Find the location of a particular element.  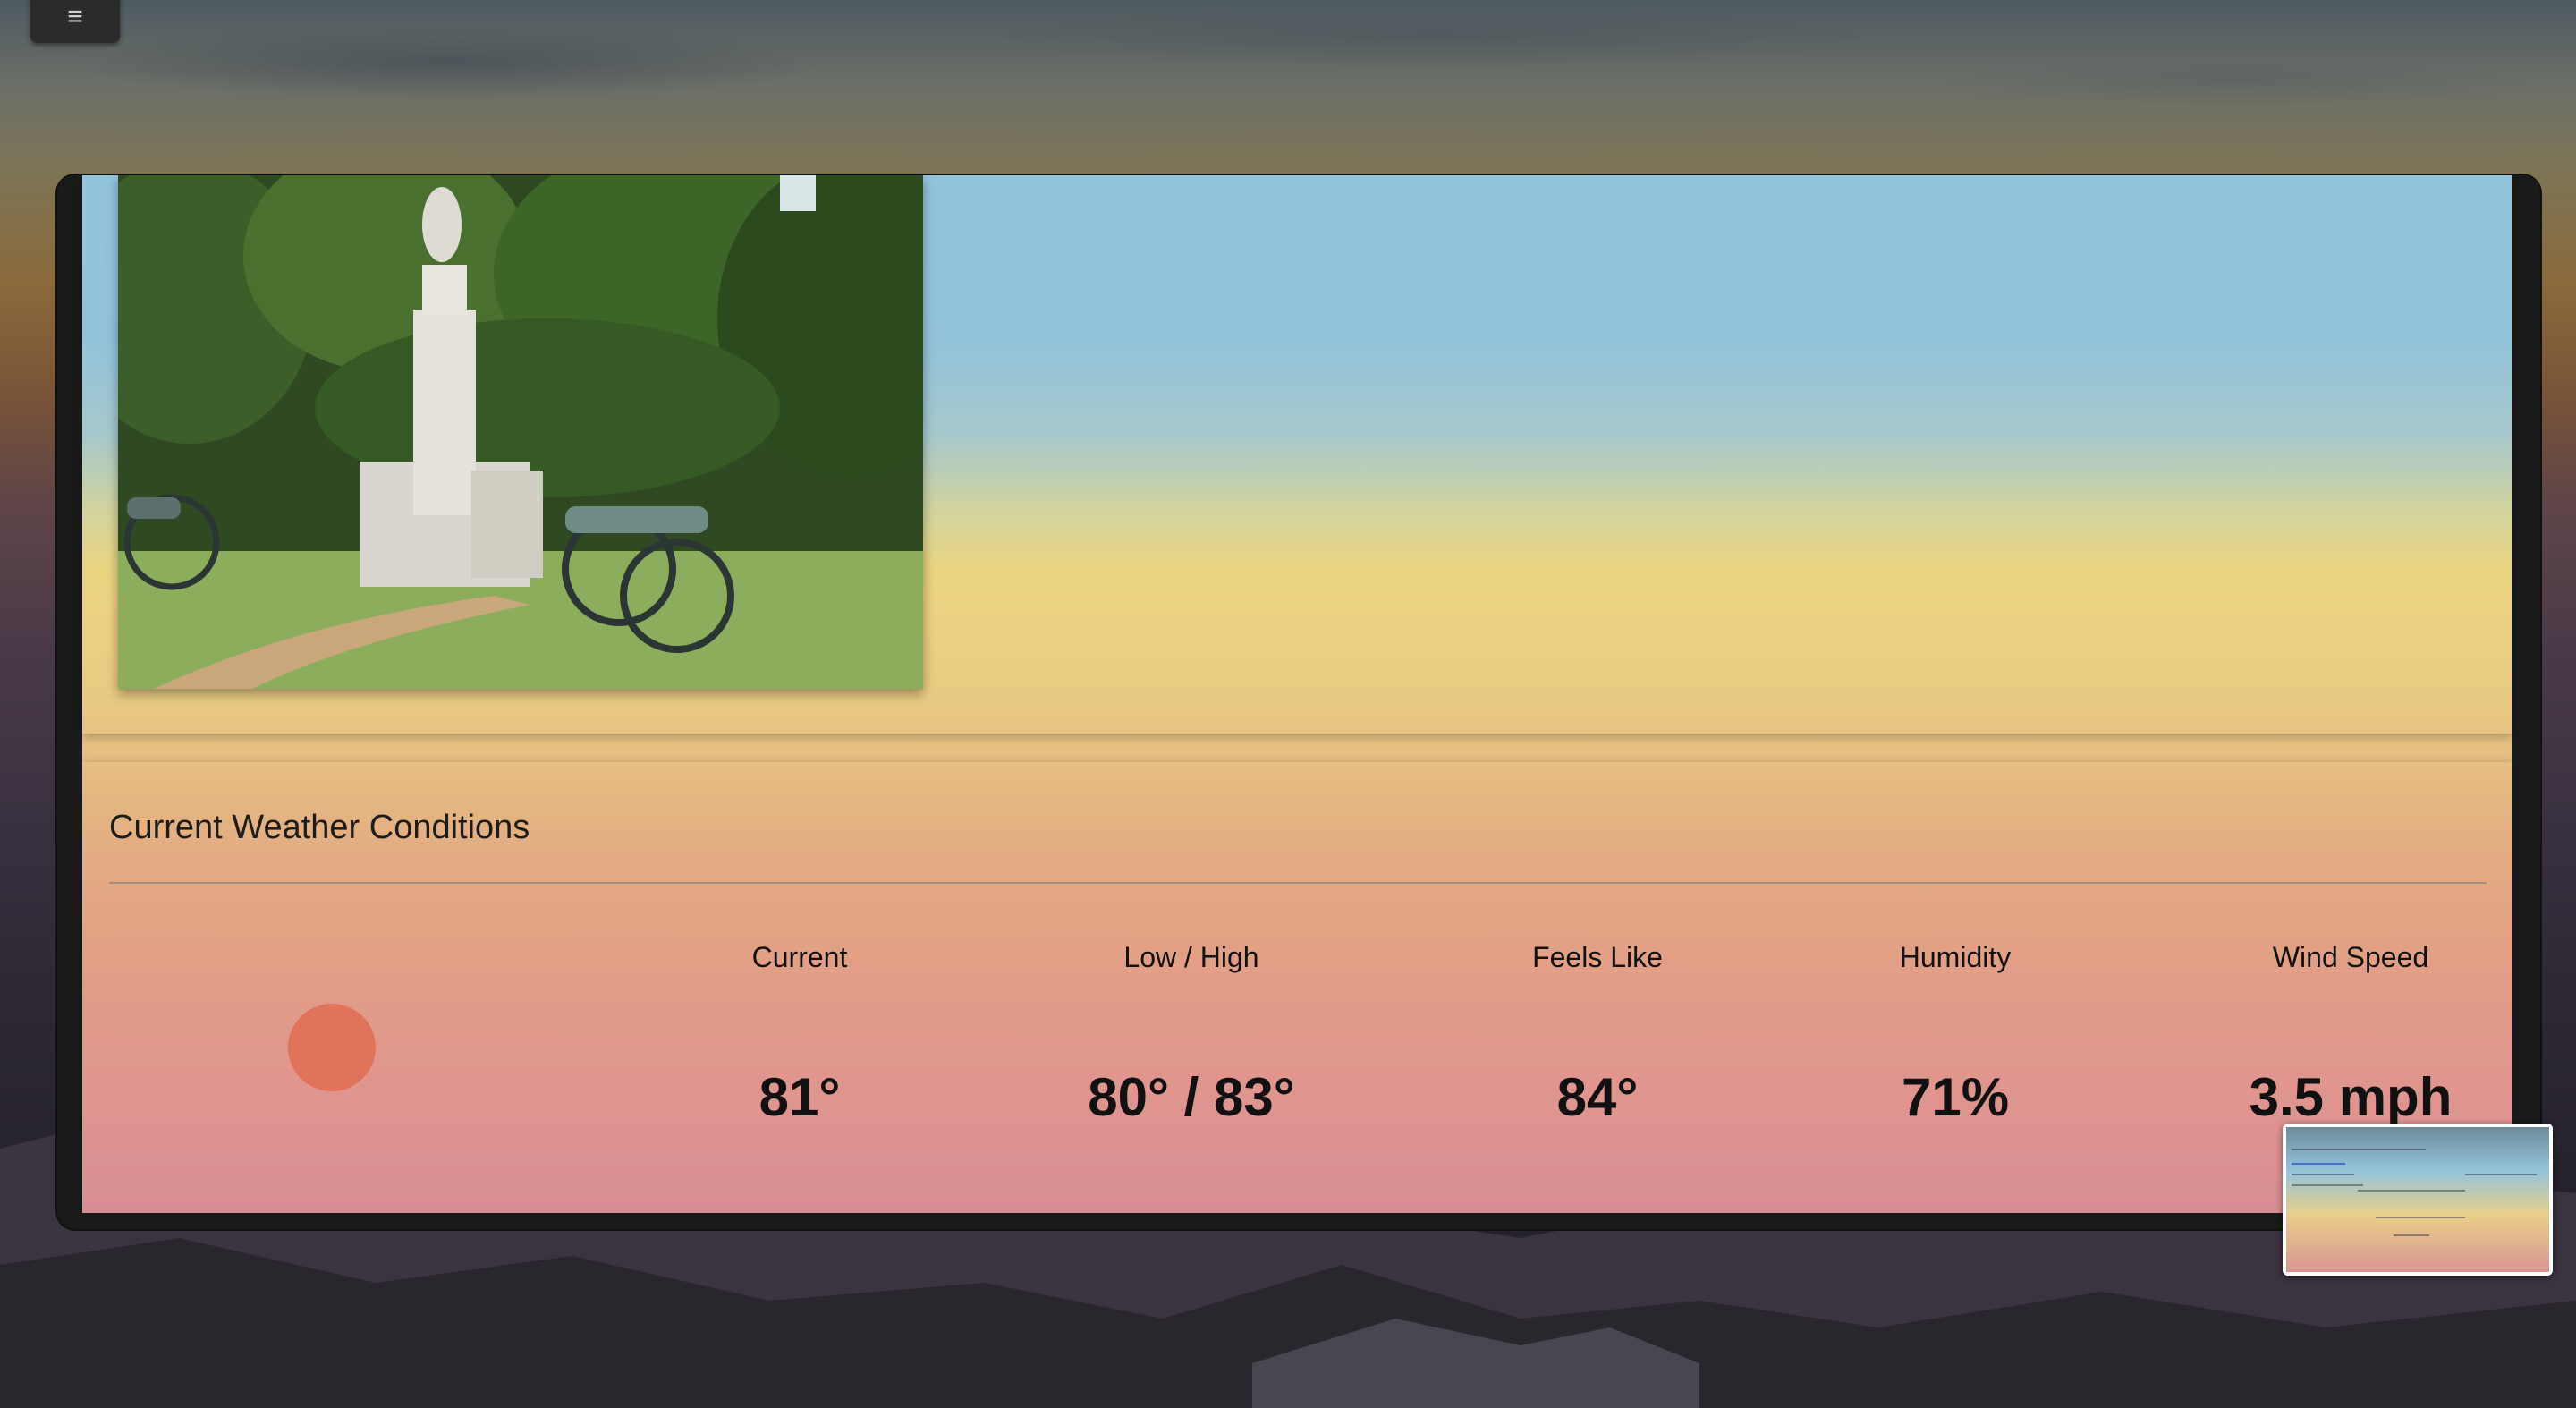

stat-value: 81° is located at coordinates (799, 1097).